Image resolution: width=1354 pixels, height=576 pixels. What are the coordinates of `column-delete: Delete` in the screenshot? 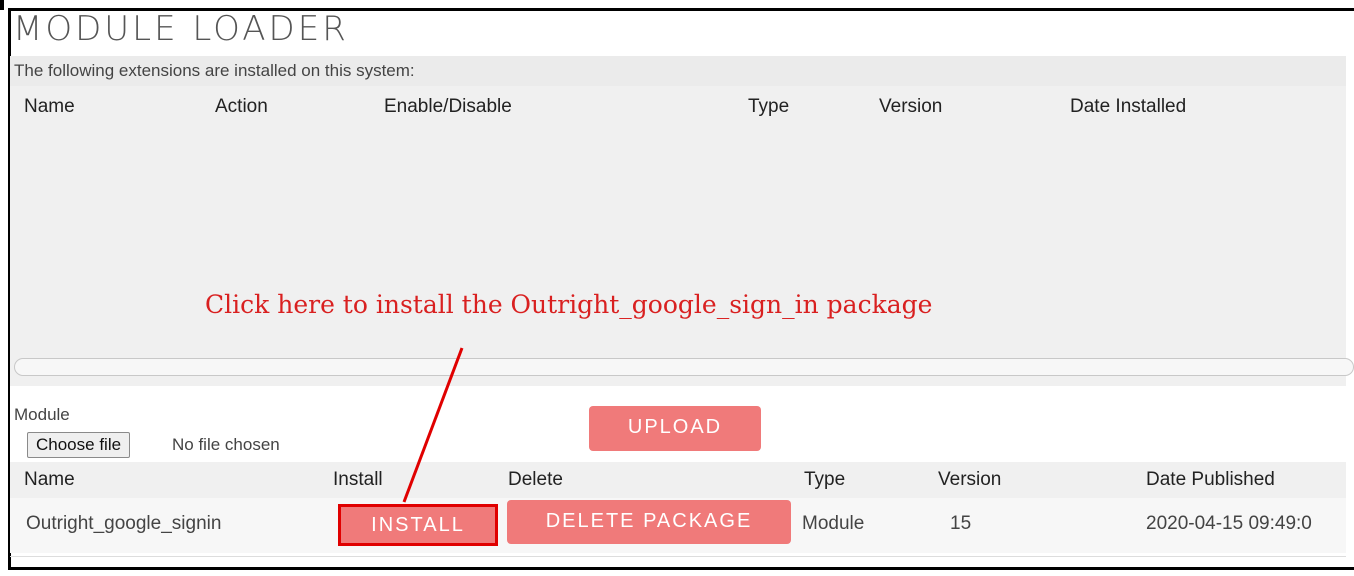 It's located at (535, 479).